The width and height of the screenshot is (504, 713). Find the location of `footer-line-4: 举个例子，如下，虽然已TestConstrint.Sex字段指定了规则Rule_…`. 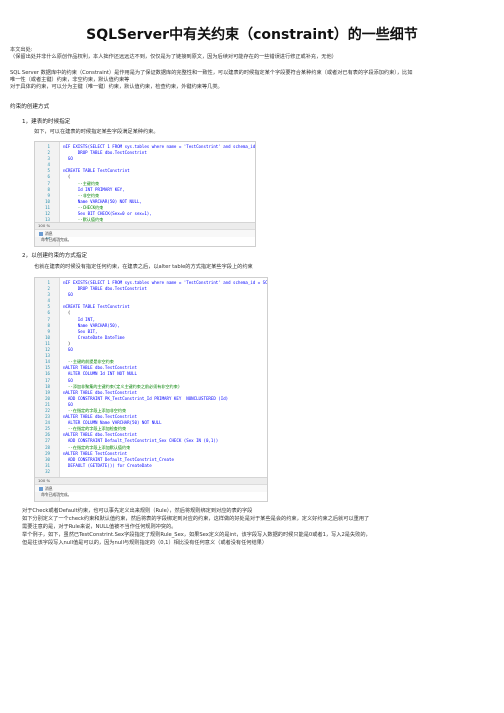

footer-line-4: 举个例子，如下，虽然已TestConstrint.Sex字段指定了规则Rule_… is located at coordinates (196, 535).